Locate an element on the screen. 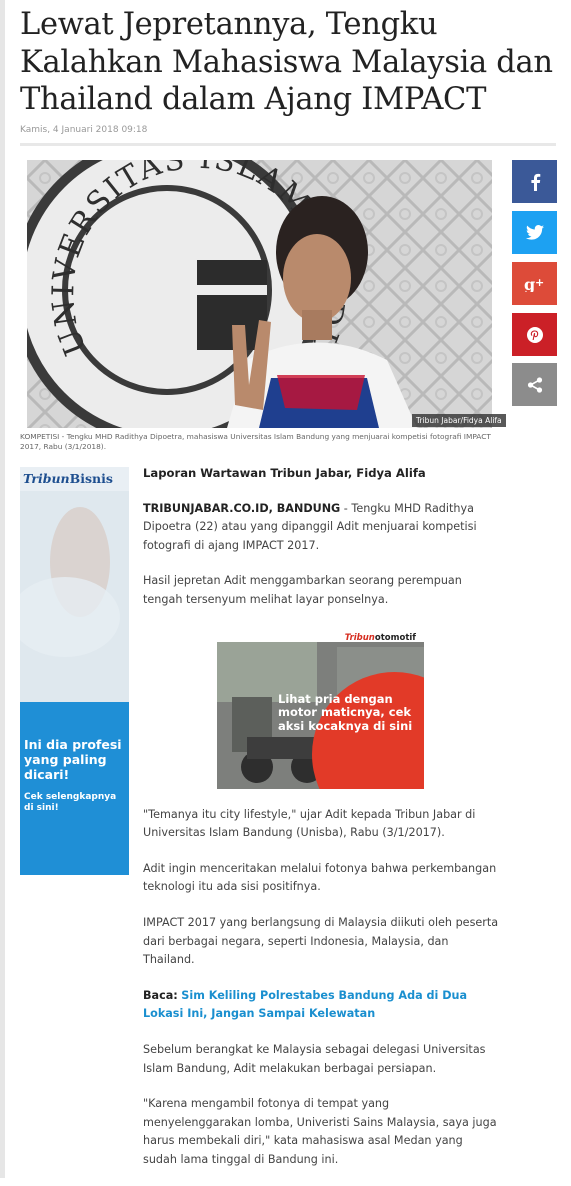 This screenshot has width=571, height=1186. share-icon is located at coordinates (534, 384).